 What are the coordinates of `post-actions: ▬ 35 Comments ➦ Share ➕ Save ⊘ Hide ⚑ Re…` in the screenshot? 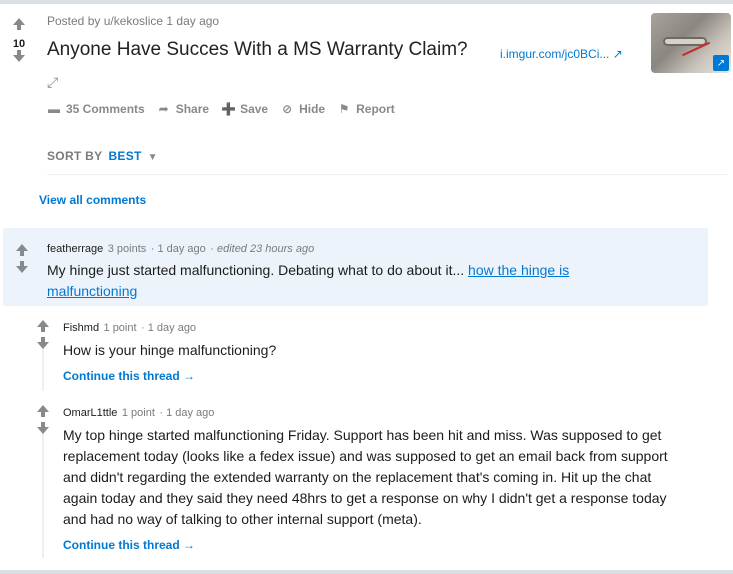 It's located at (221, 109).